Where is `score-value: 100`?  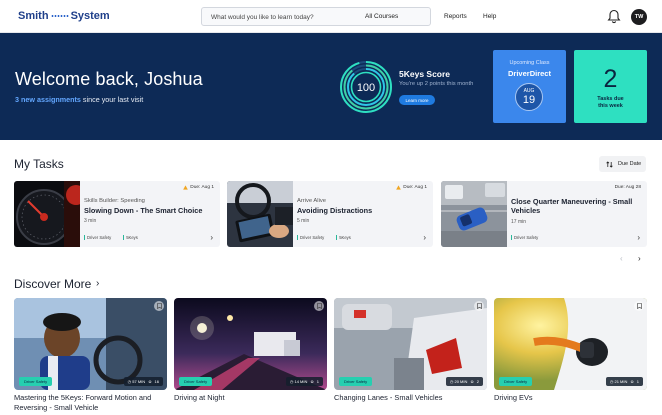 score-value: 100 is located at coordinates (366, 88).